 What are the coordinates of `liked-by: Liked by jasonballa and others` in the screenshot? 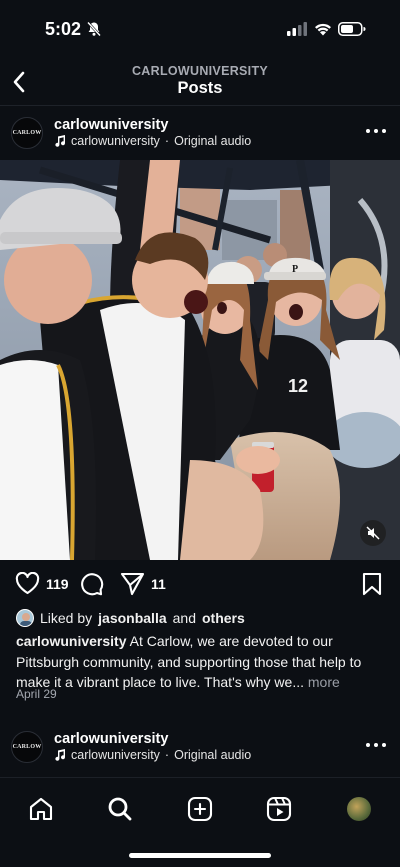 It's located at (130, 618).